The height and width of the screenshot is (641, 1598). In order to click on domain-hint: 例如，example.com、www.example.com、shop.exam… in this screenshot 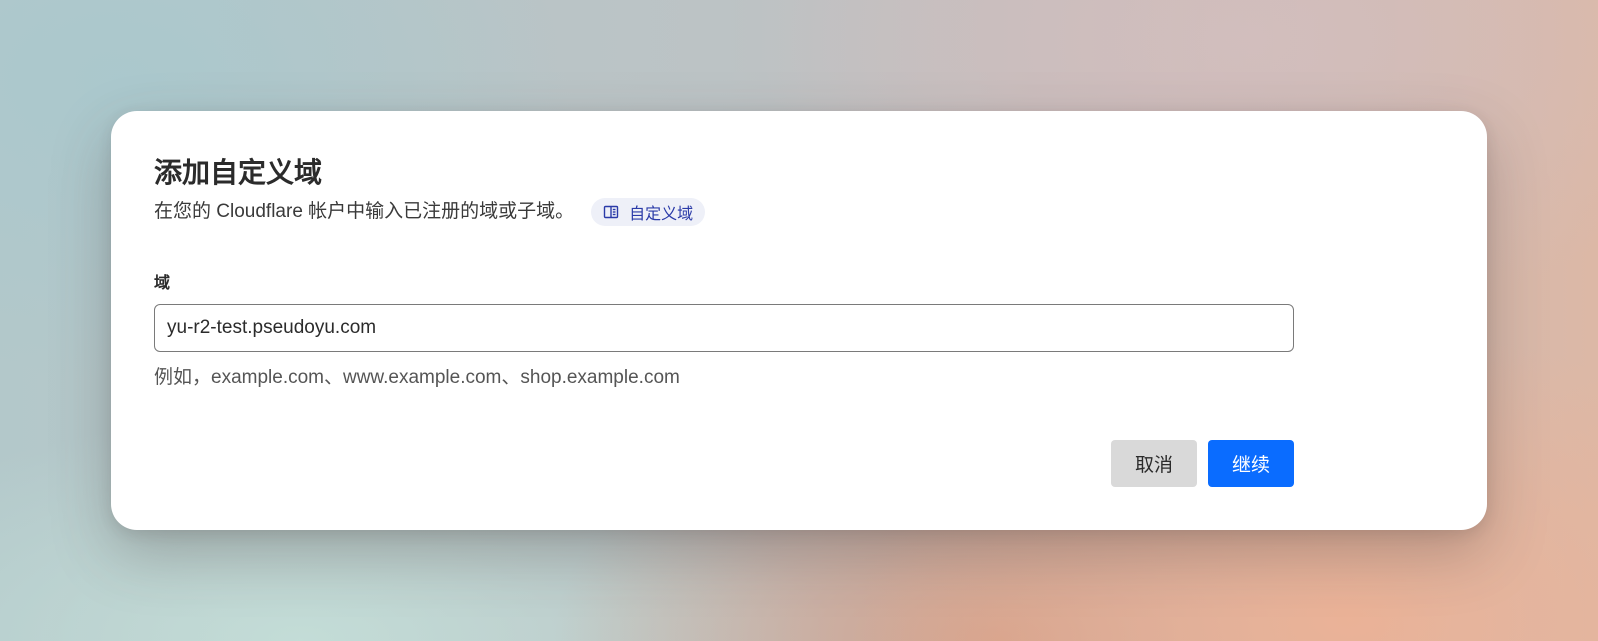, I will do `click(417, 377)`.